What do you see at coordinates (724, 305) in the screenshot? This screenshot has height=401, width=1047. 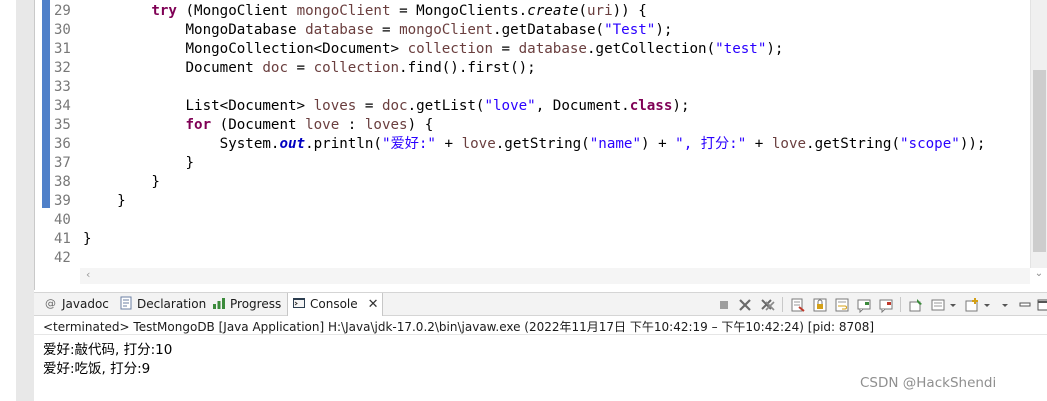 I see `stop-icon` at bounding box center [724, 305].